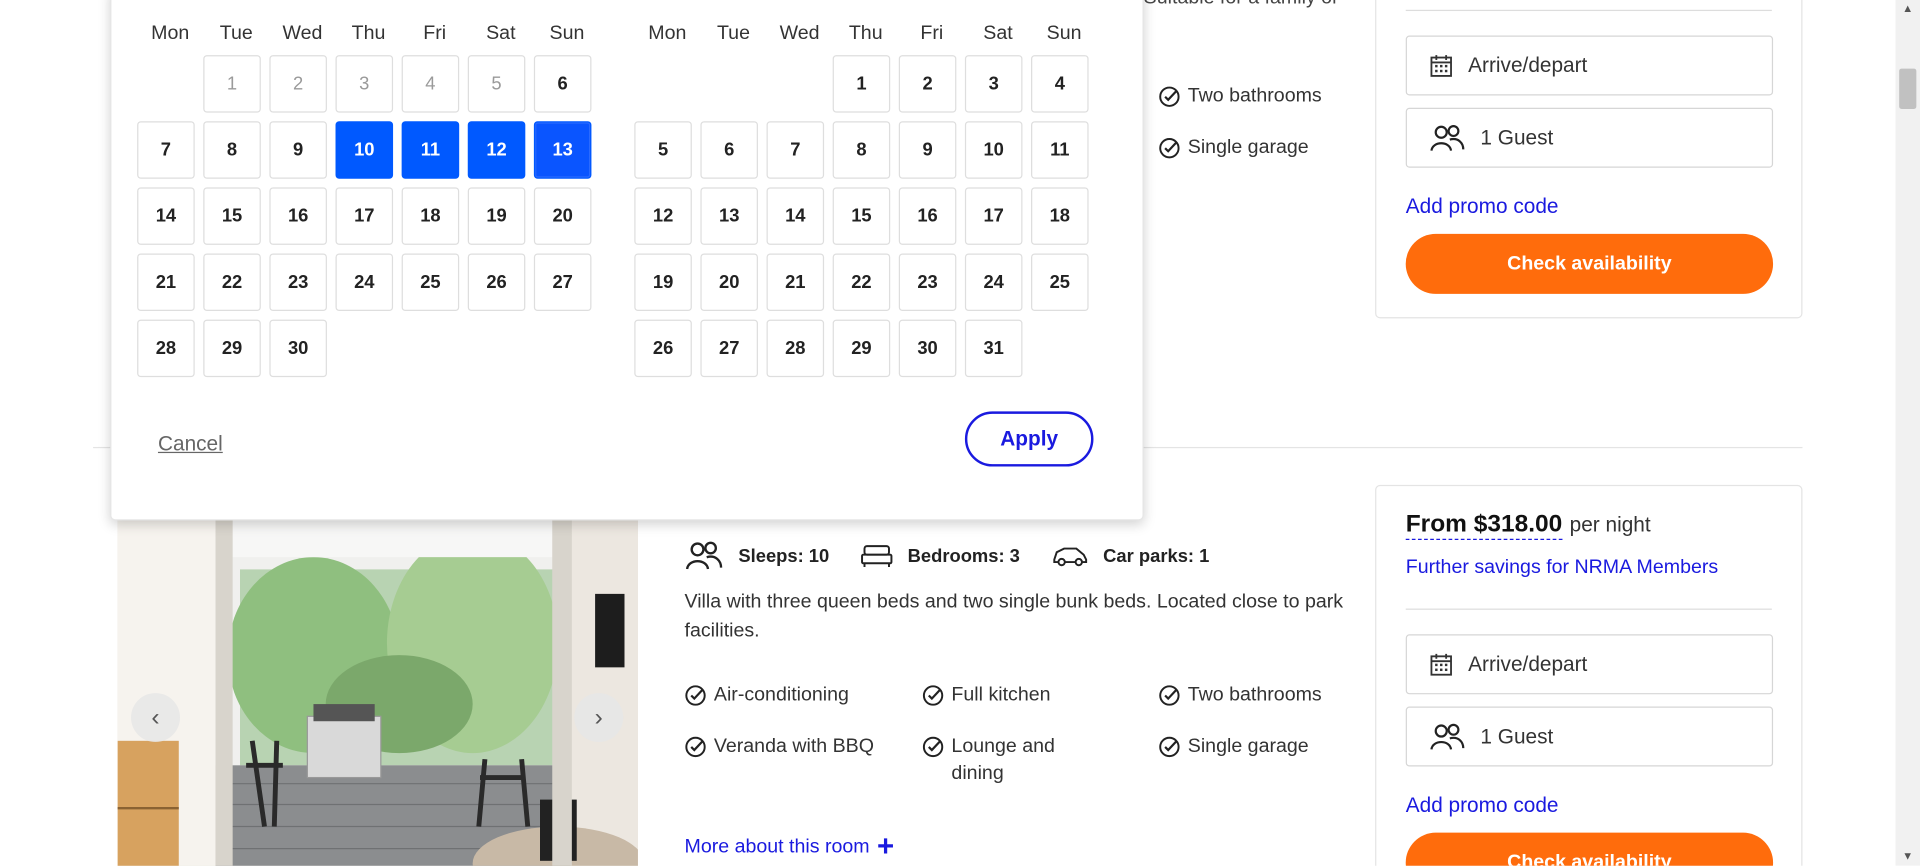 The image size is (1920, 866). Describe the element at coordinates (599, 718) in the screenshot. I see `carousel-next-button: ›` at that location.